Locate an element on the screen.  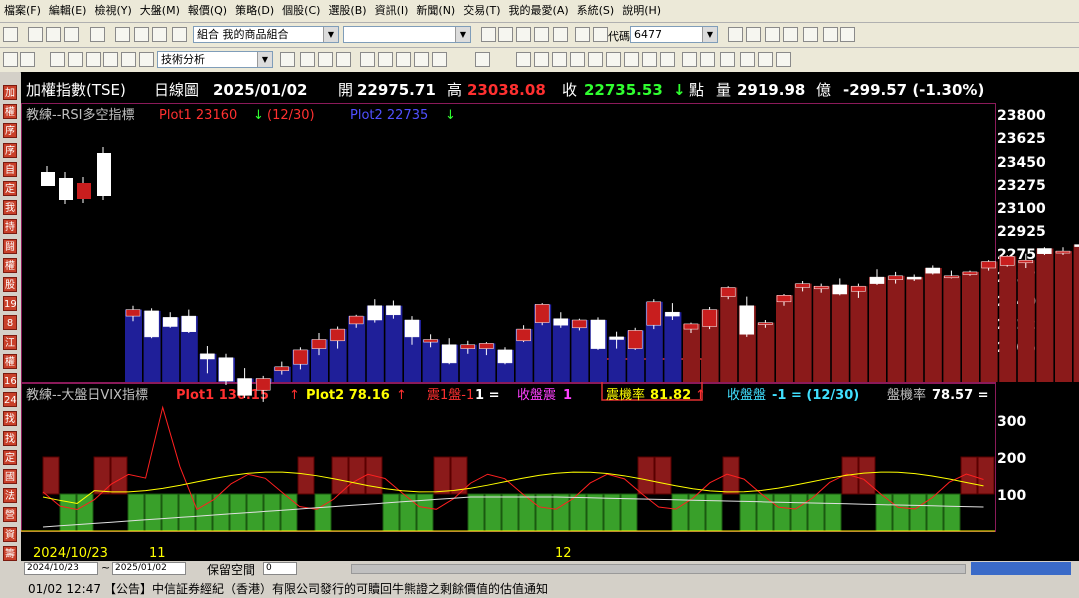
status-news: 【公告】中信証券經紀（香港）有限公司發行的可贖回牛熊證之剩餘價值的估值通知 is located at coordinates (326, 589).